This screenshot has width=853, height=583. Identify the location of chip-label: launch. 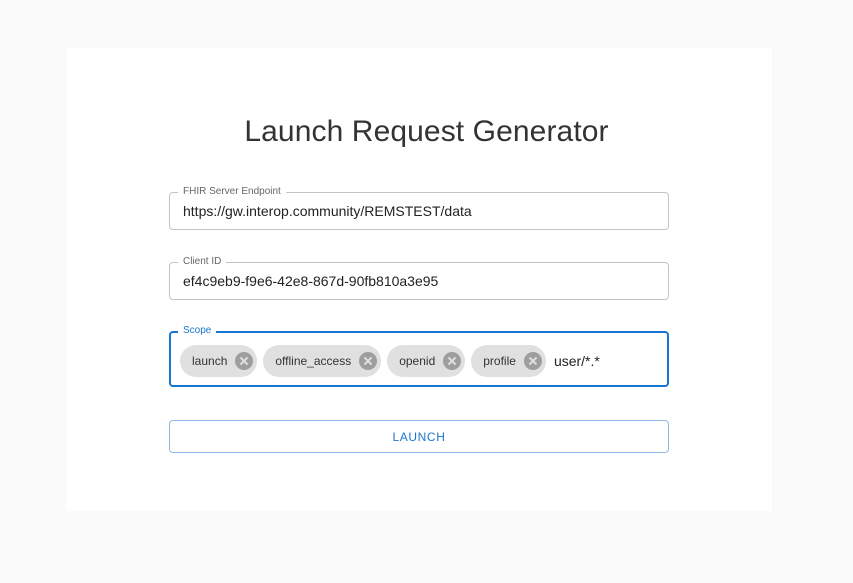
(210, 361).